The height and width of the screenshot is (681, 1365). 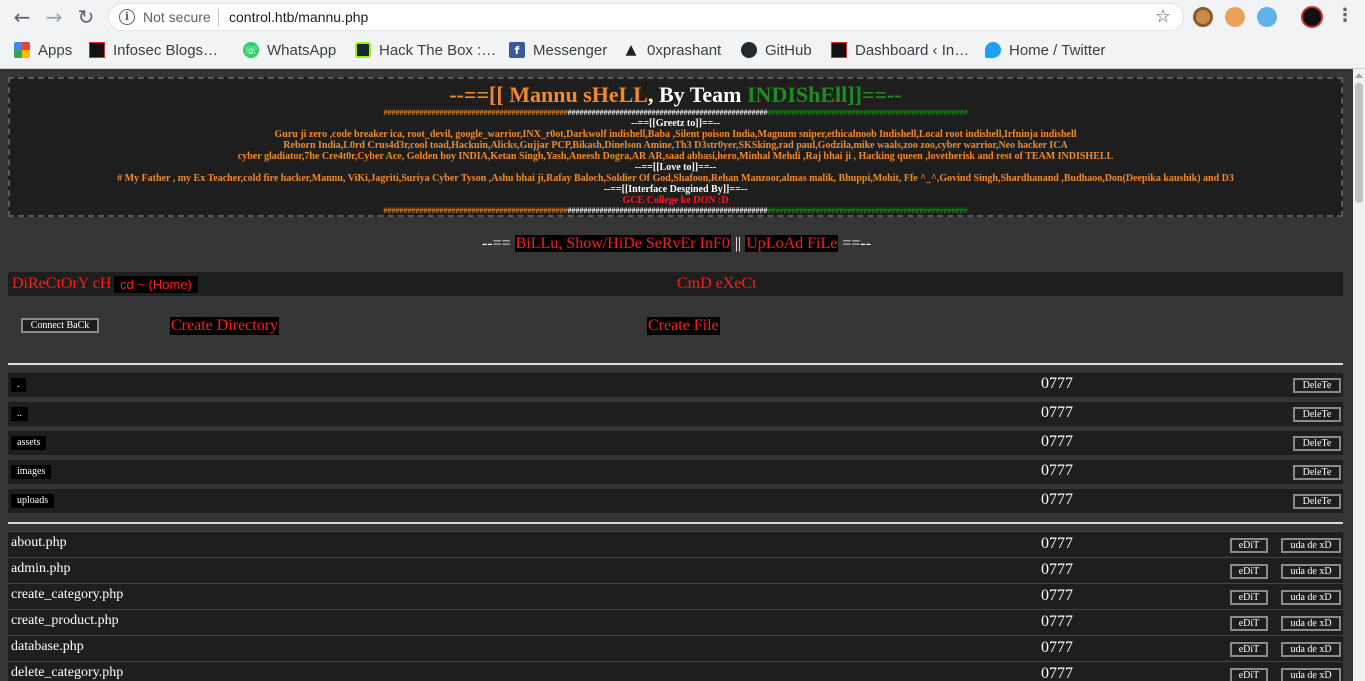 I want to click on title-team: INDIShEll]]==--, so click(x=824, y=94).